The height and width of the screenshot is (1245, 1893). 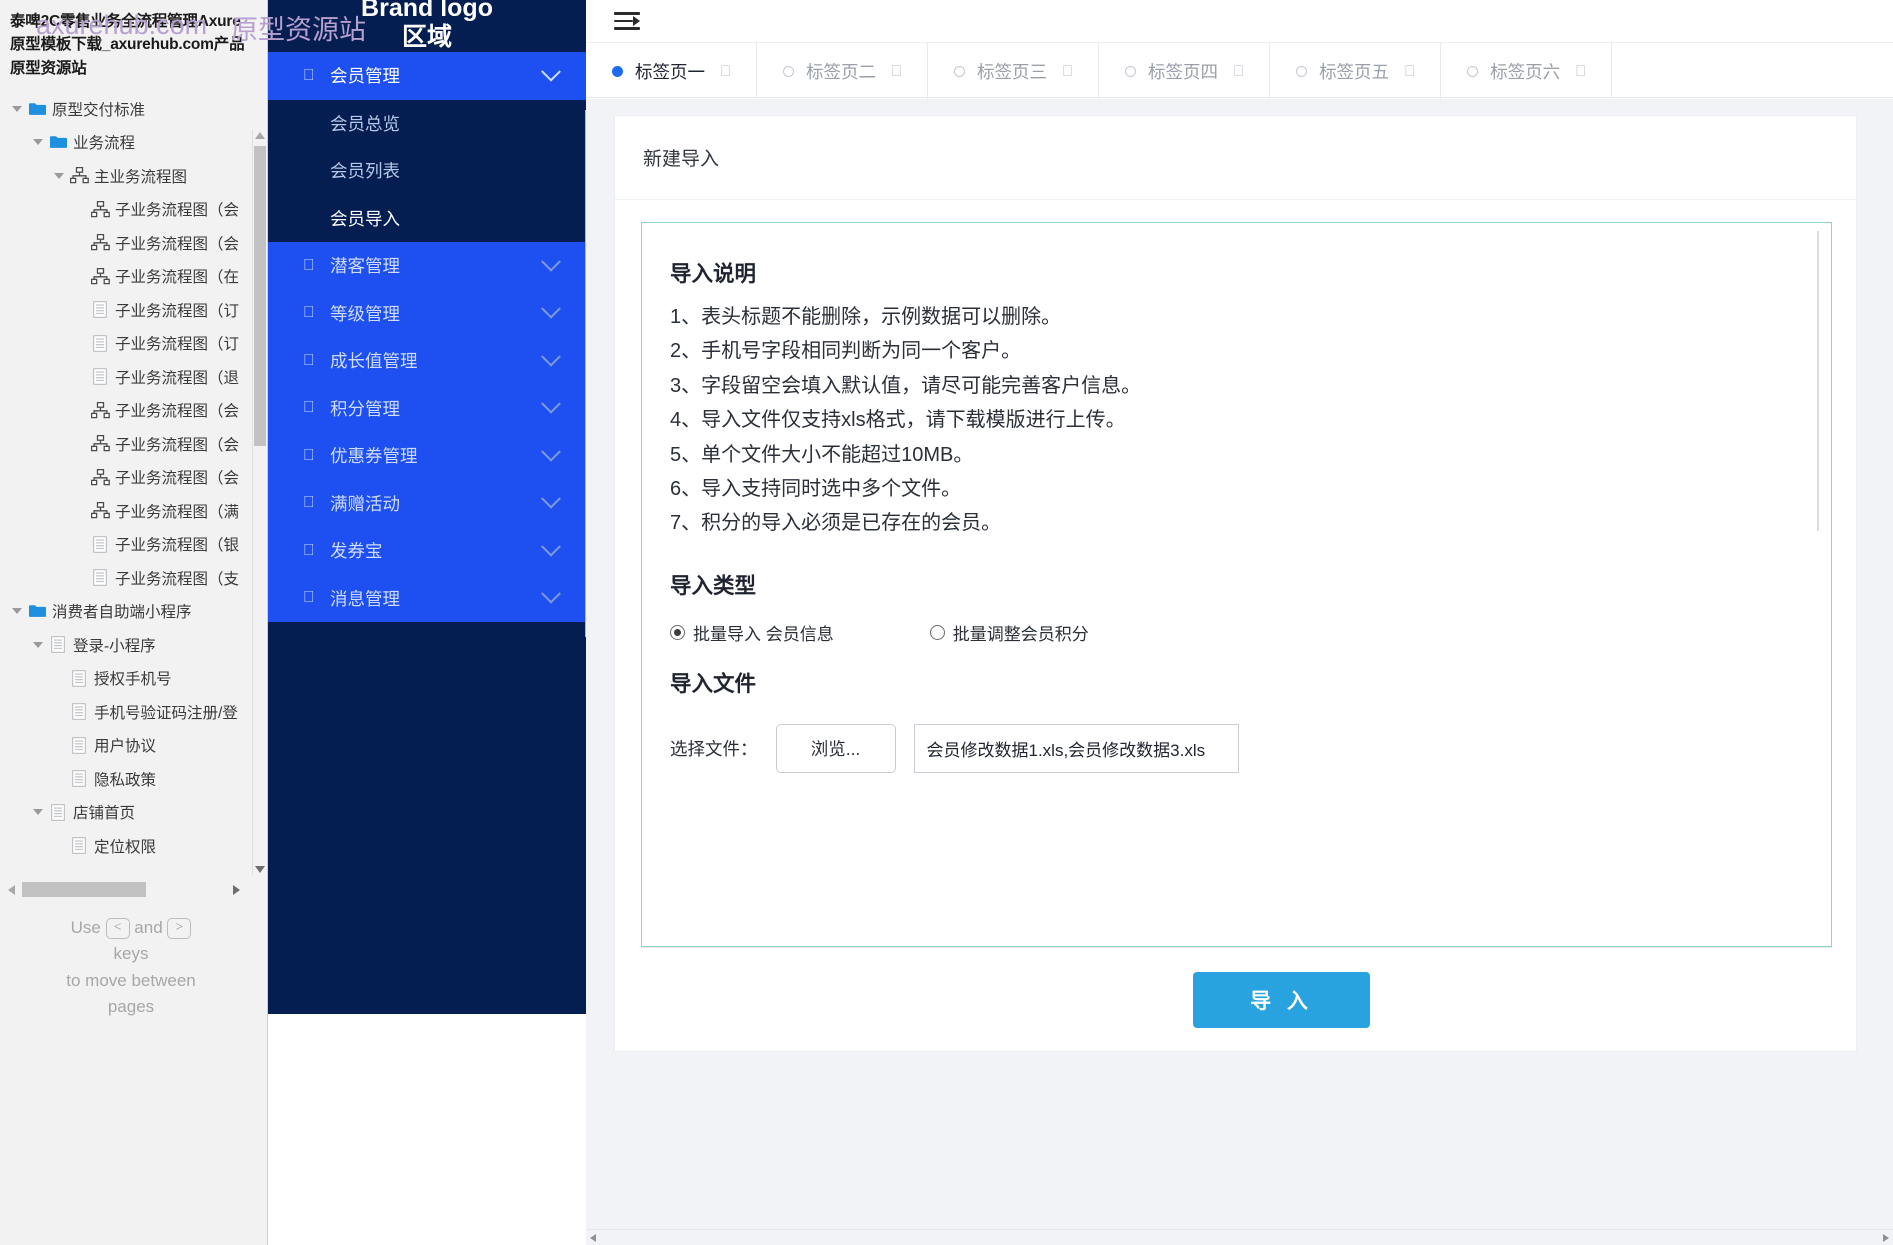 I want to click on nav-item-5: ⎕ 等级管理, so click(x=427, y=313).